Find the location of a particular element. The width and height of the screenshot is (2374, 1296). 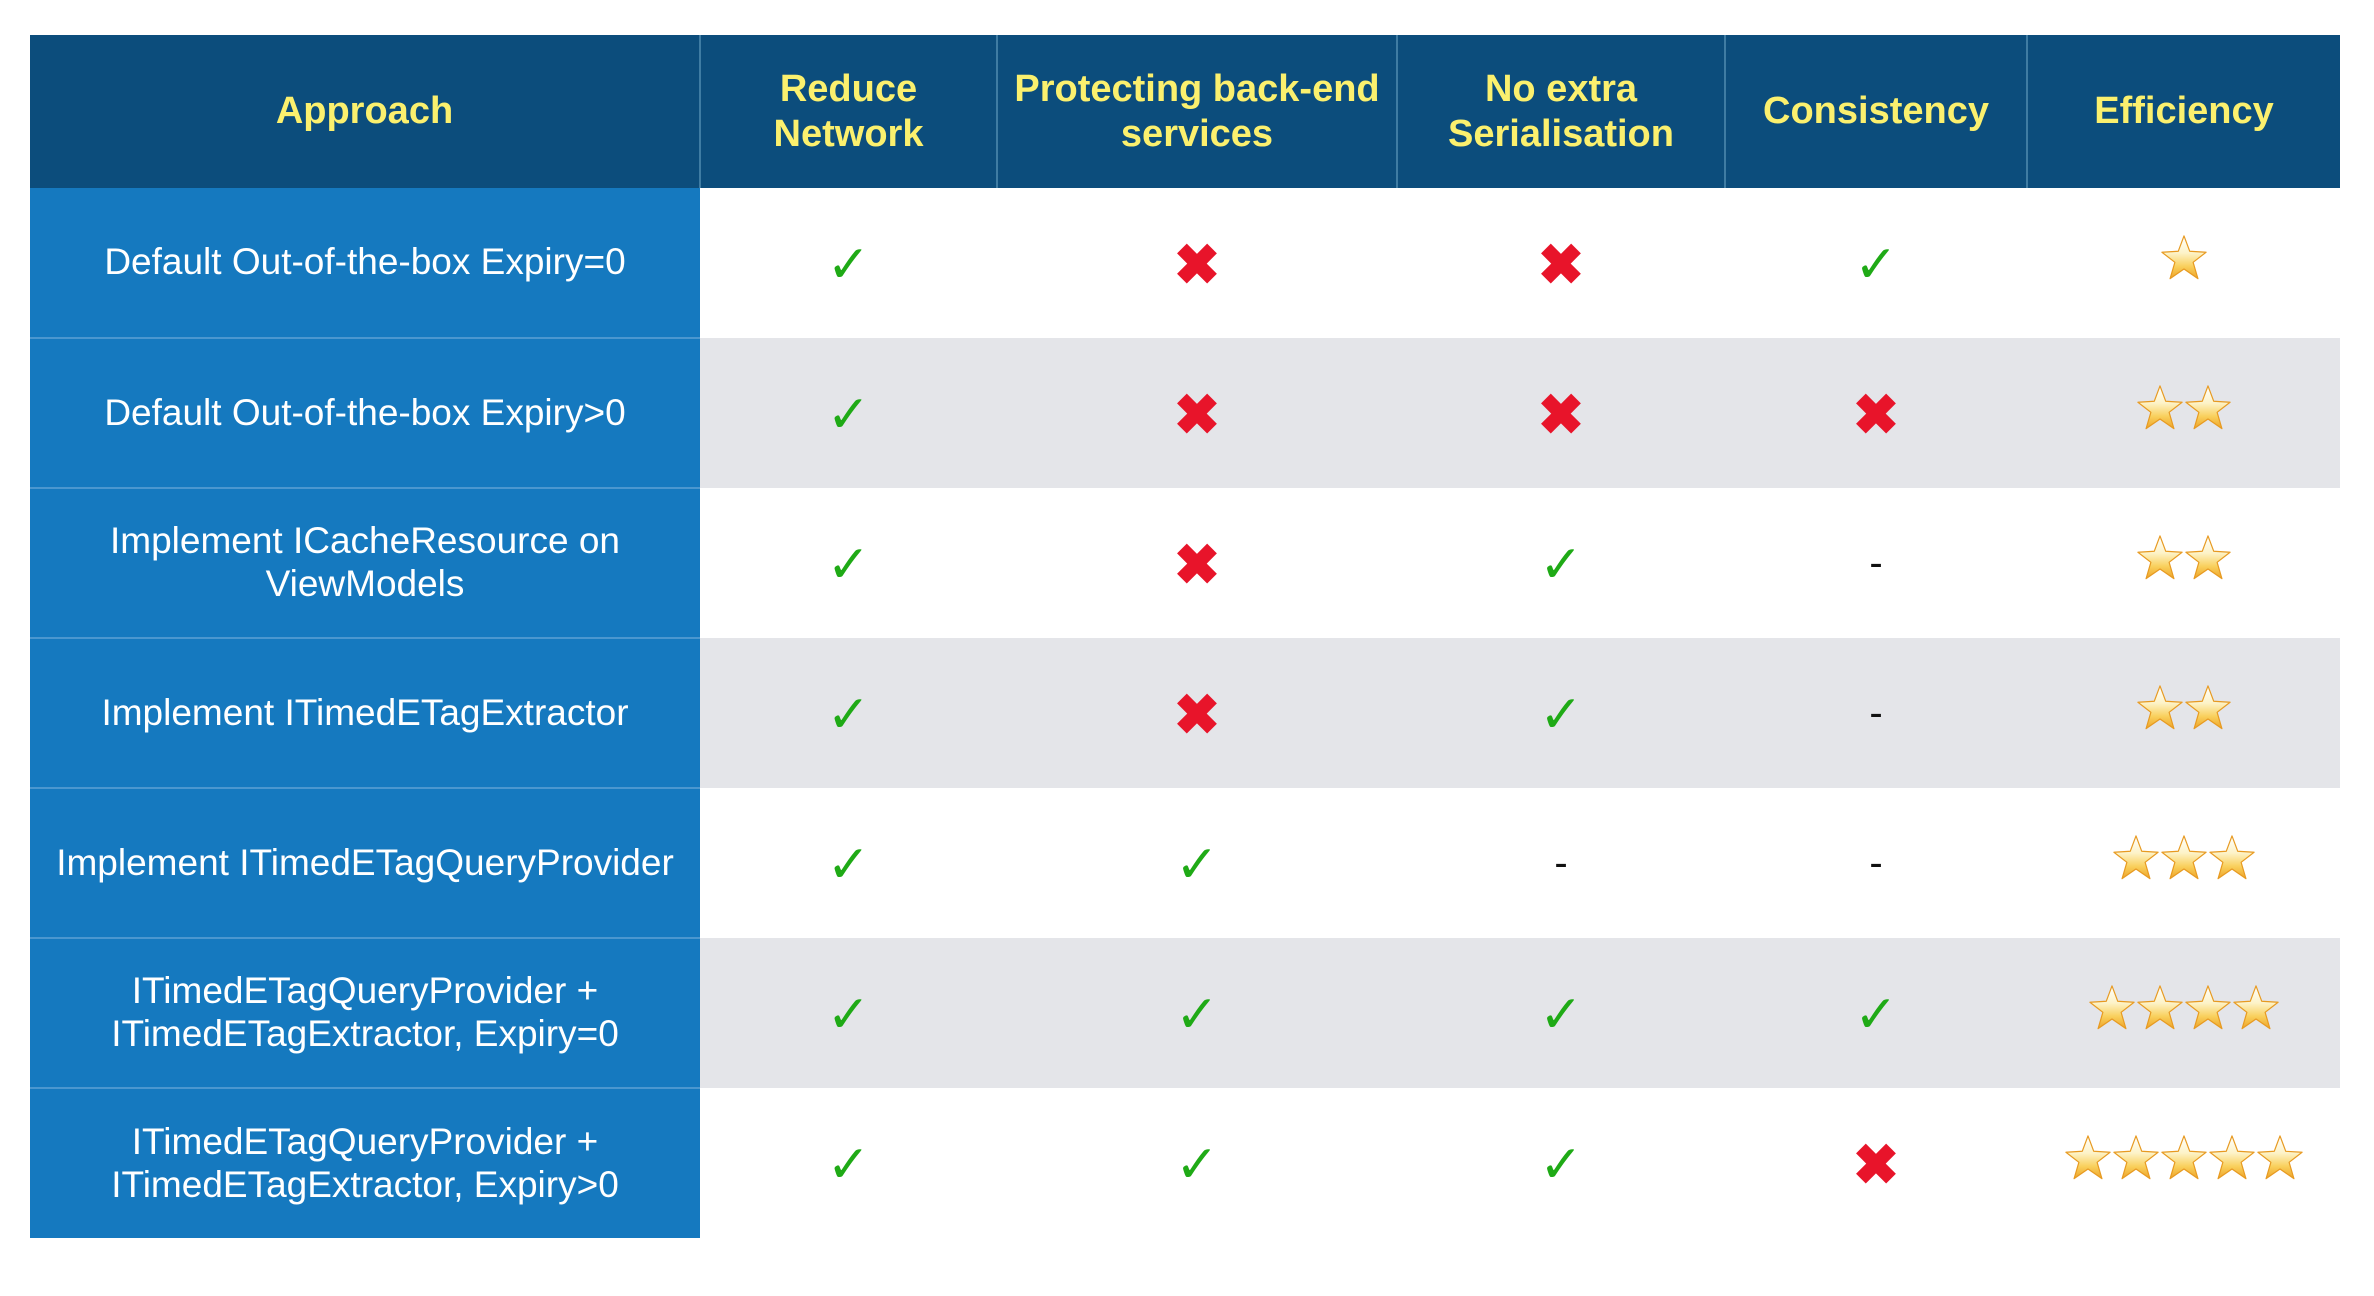

cell-consistency: ✖ is located at coordinates (1876, 413).